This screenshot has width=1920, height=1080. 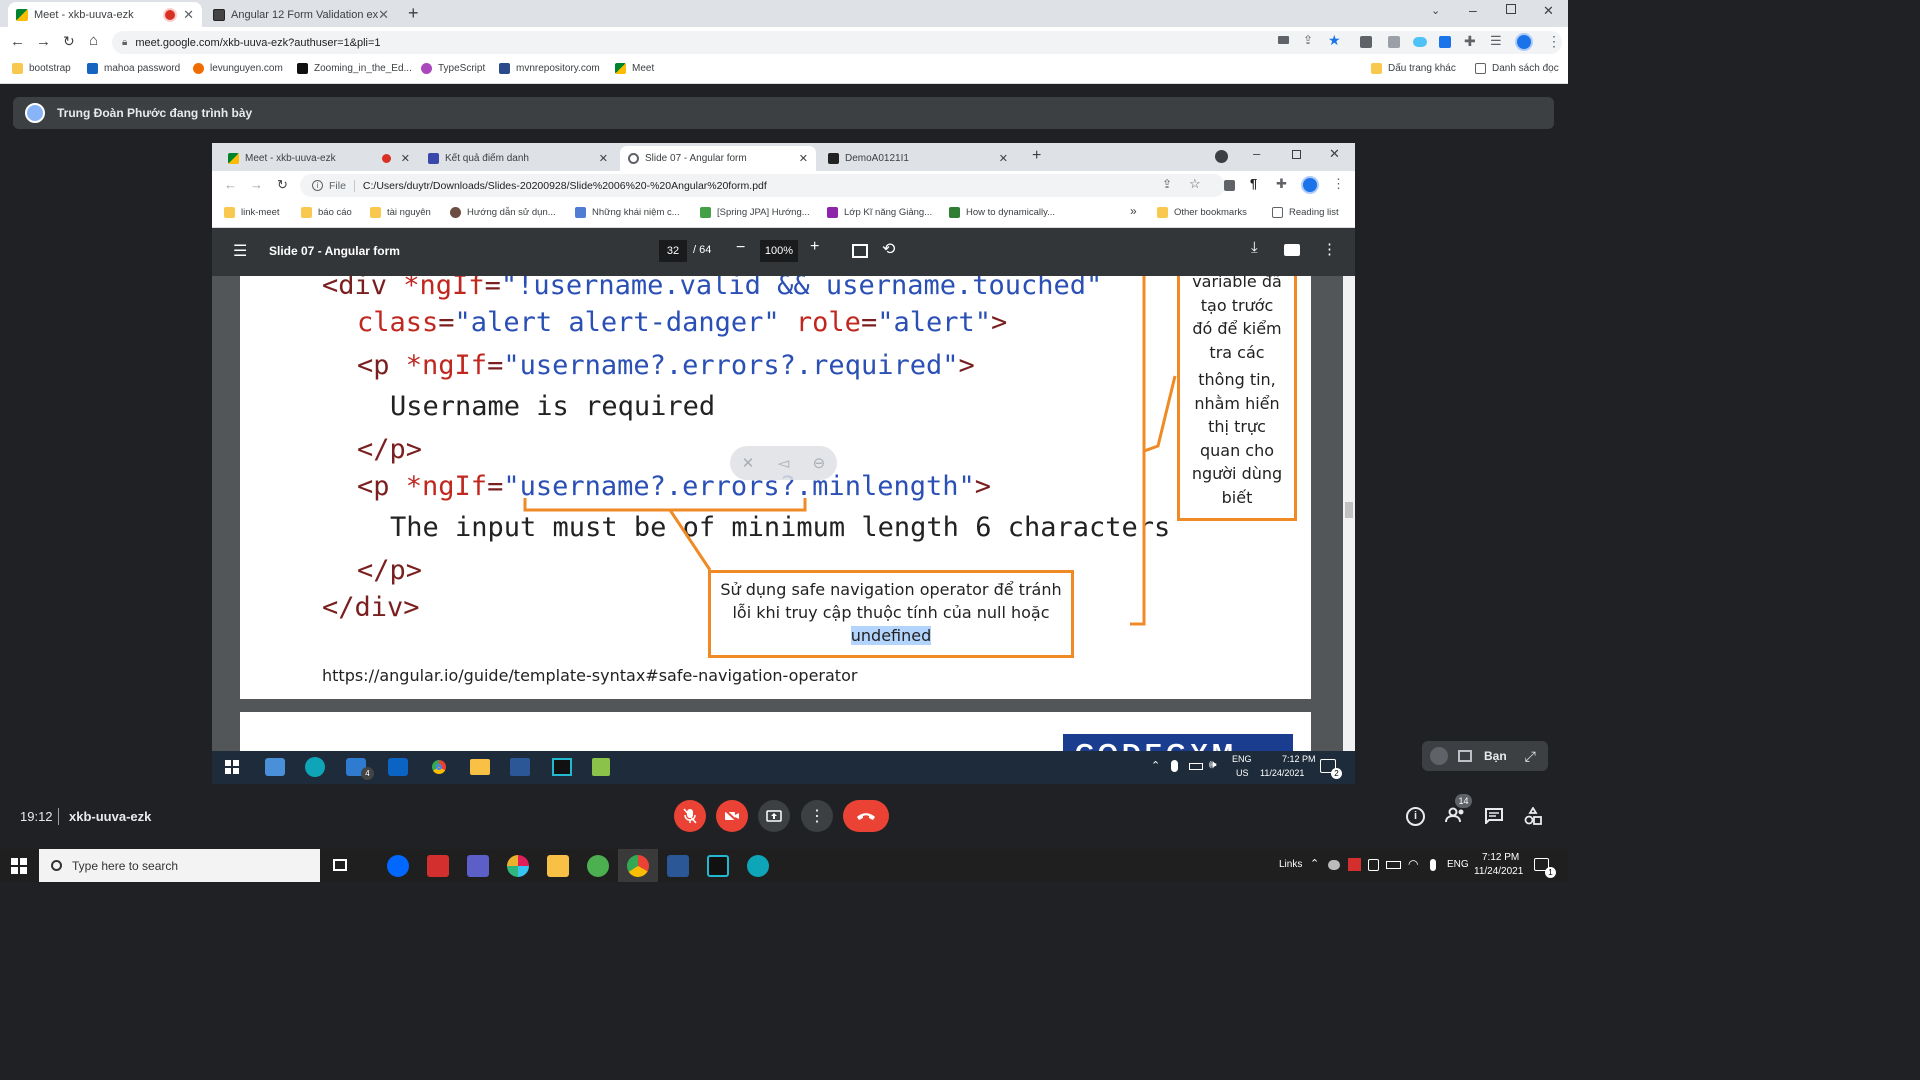 I want to click on chat-button, so click(x=1494, y=816).